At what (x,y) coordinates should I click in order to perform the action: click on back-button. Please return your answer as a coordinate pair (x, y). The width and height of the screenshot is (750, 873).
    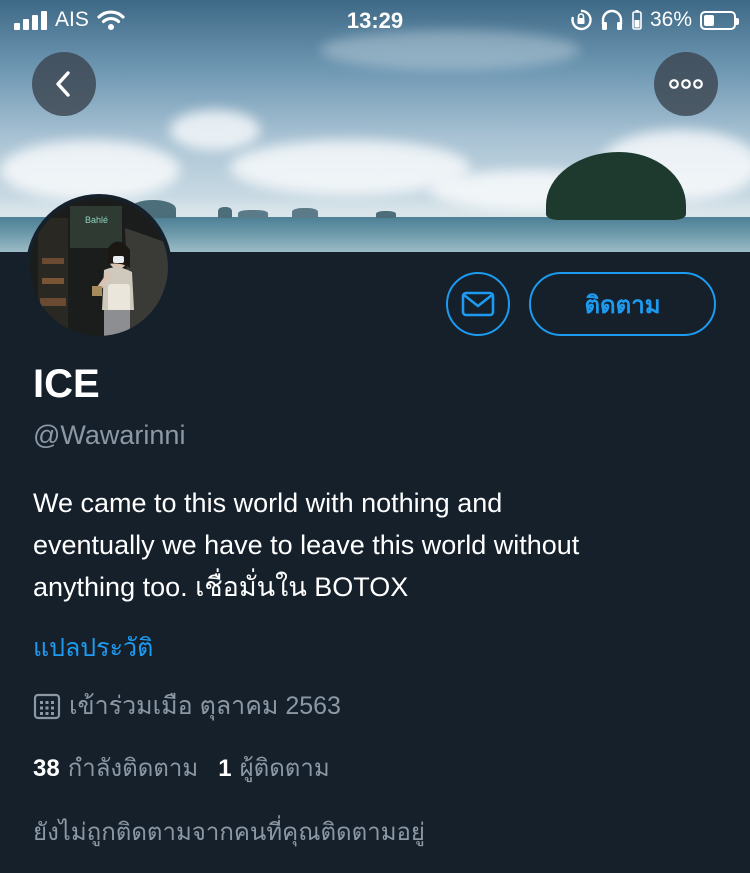
    Looking at the image, I should click on (64, 84).